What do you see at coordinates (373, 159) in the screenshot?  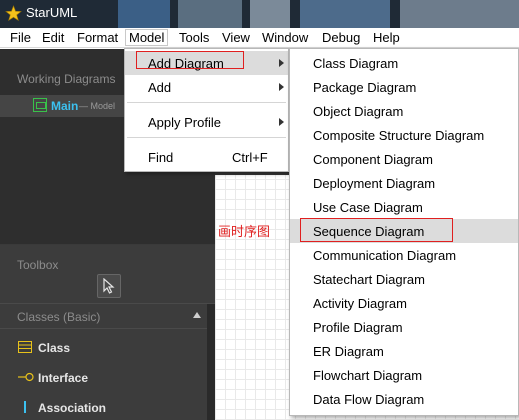 I see `menu-item-label: Component Diagram` at bounding box center [373, 159].